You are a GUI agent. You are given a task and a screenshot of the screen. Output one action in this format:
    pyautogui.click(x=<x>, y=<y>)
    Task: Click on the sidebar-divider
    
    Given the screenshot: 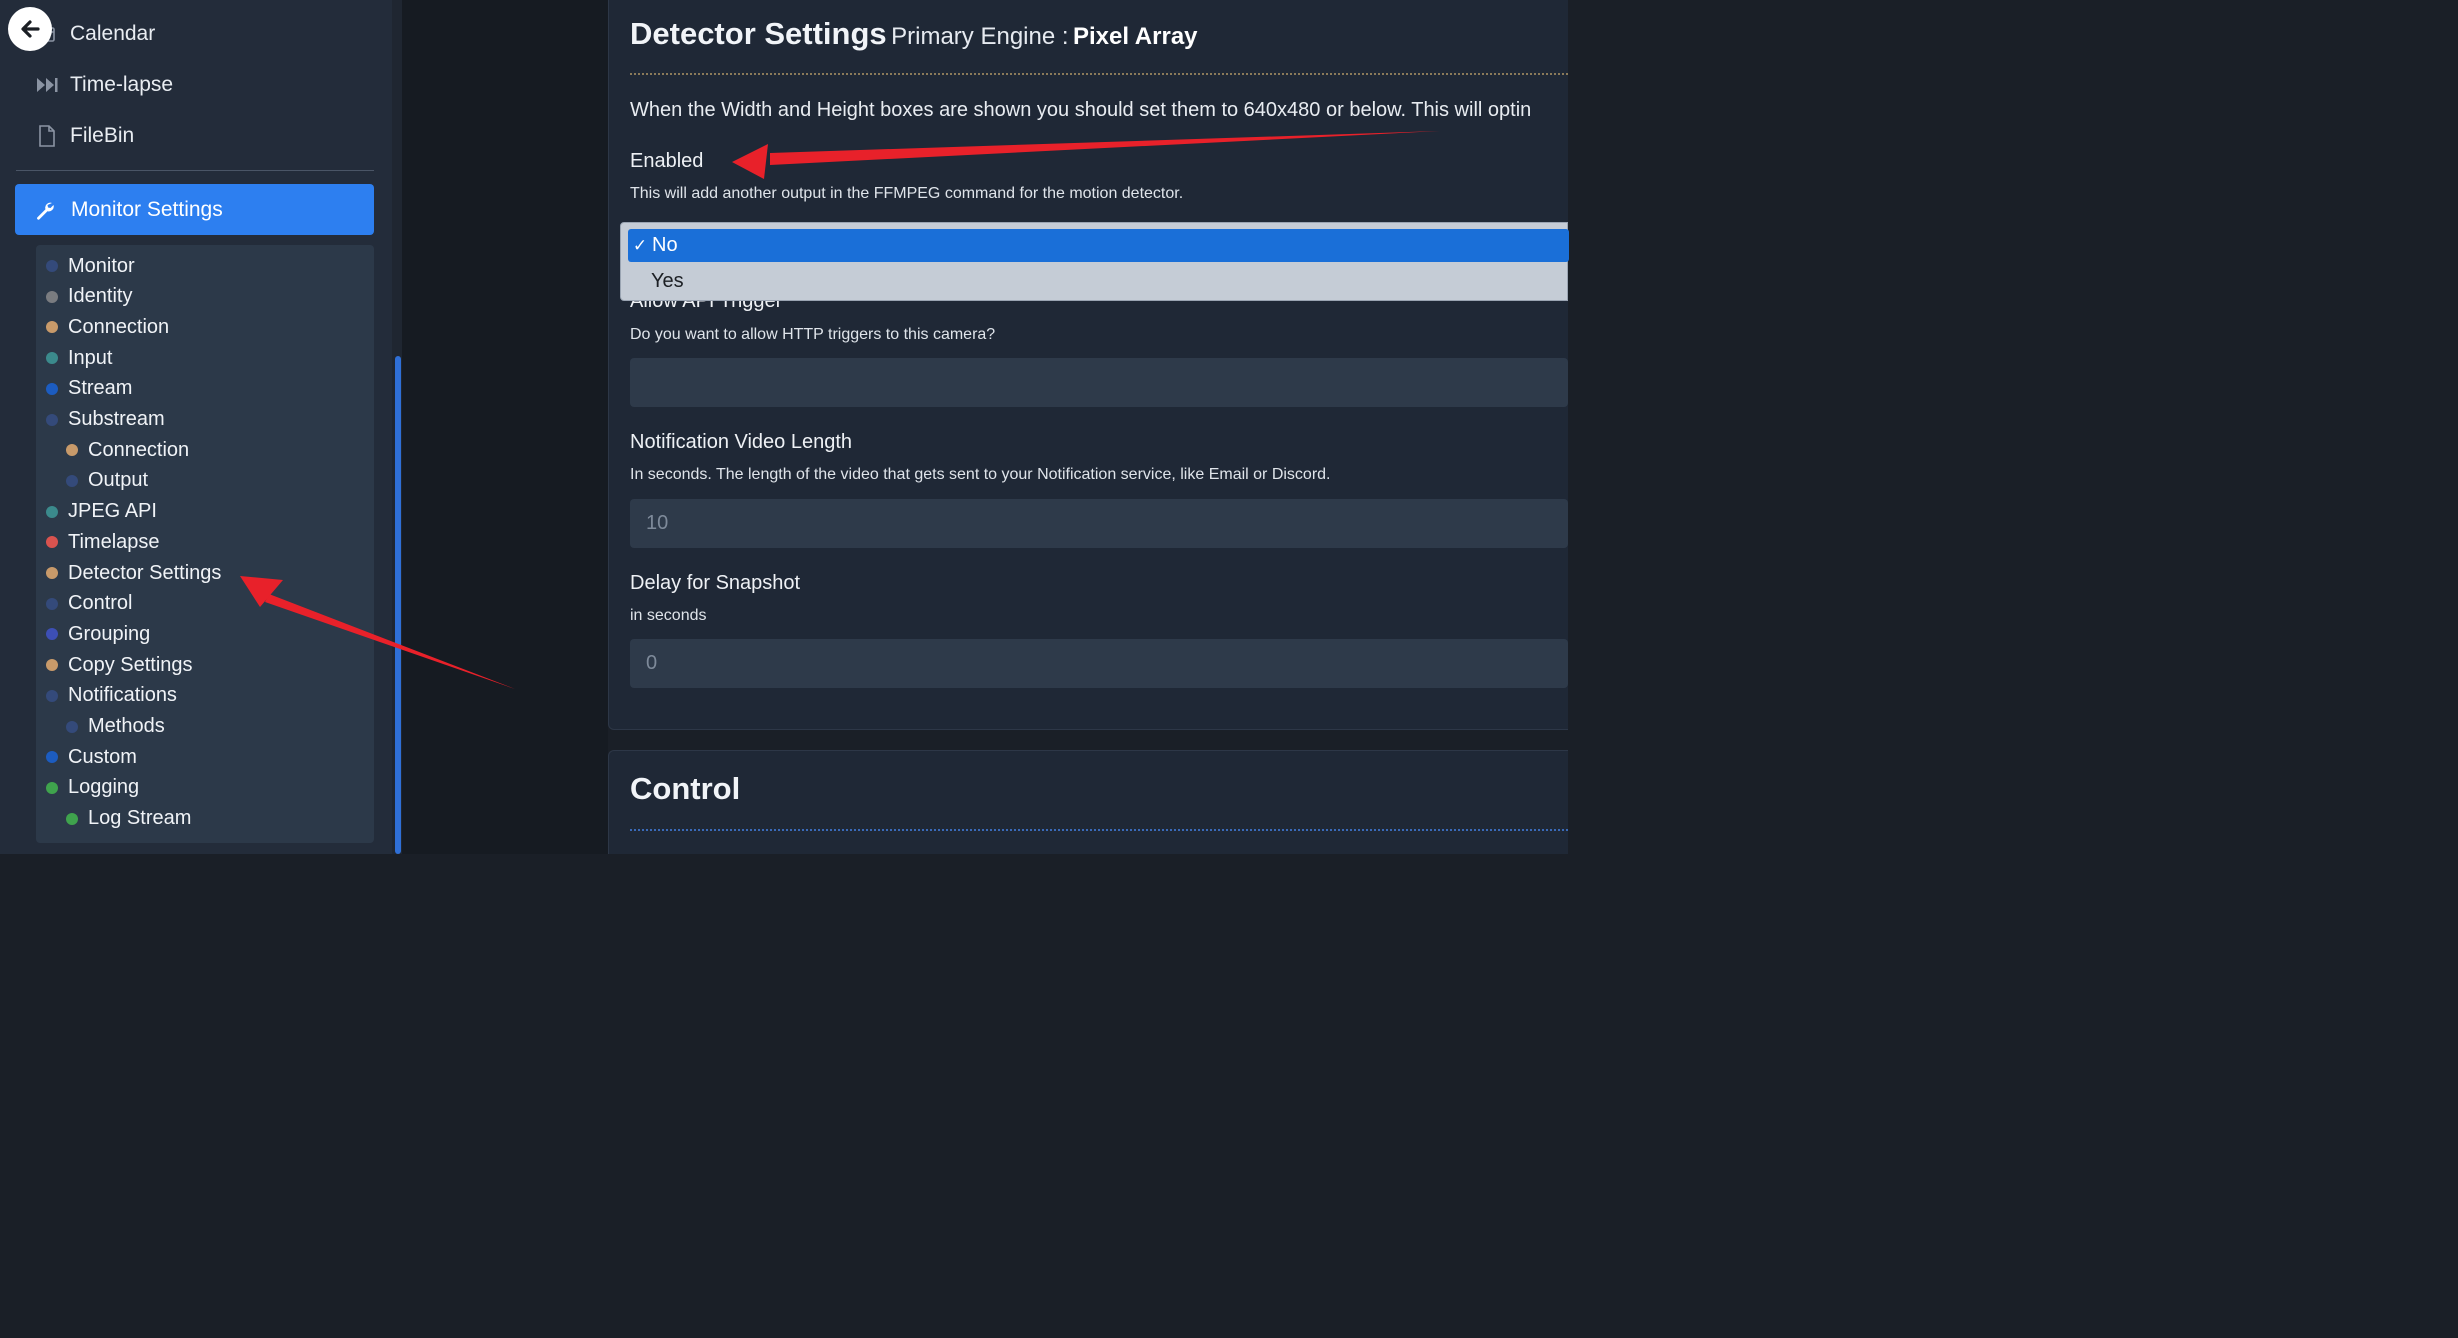 What is the action you would take?
    pyautogui.click(x=195, y=170)
    